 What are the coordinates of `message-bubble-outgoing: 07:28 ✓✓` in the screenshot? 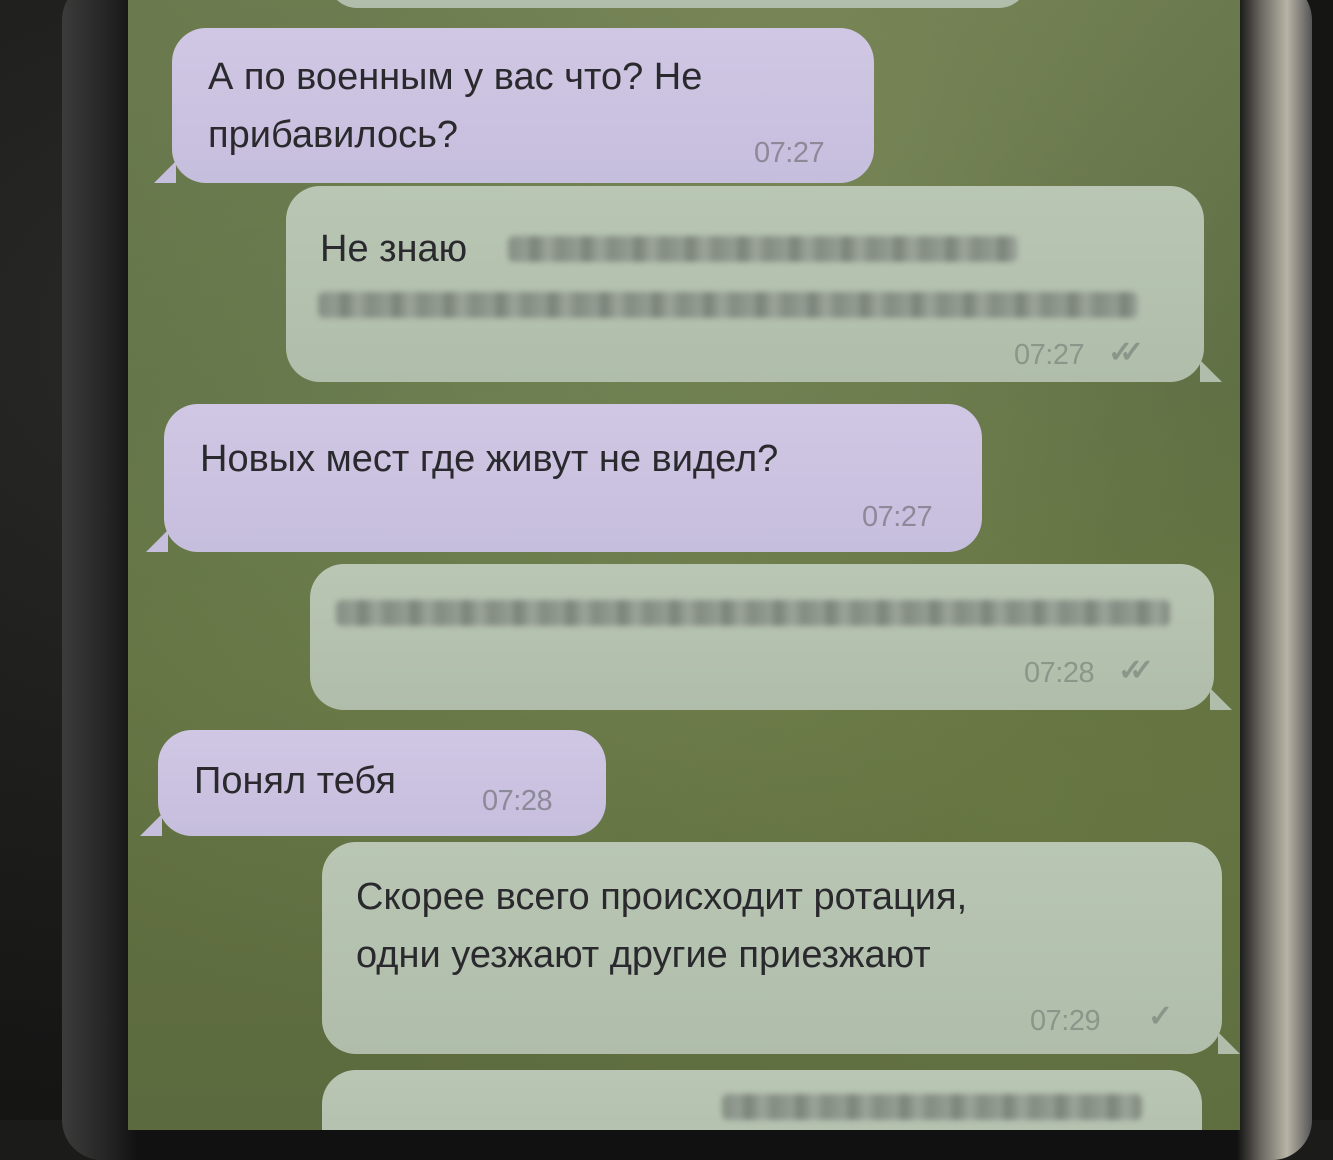 It's located at (762, 637).